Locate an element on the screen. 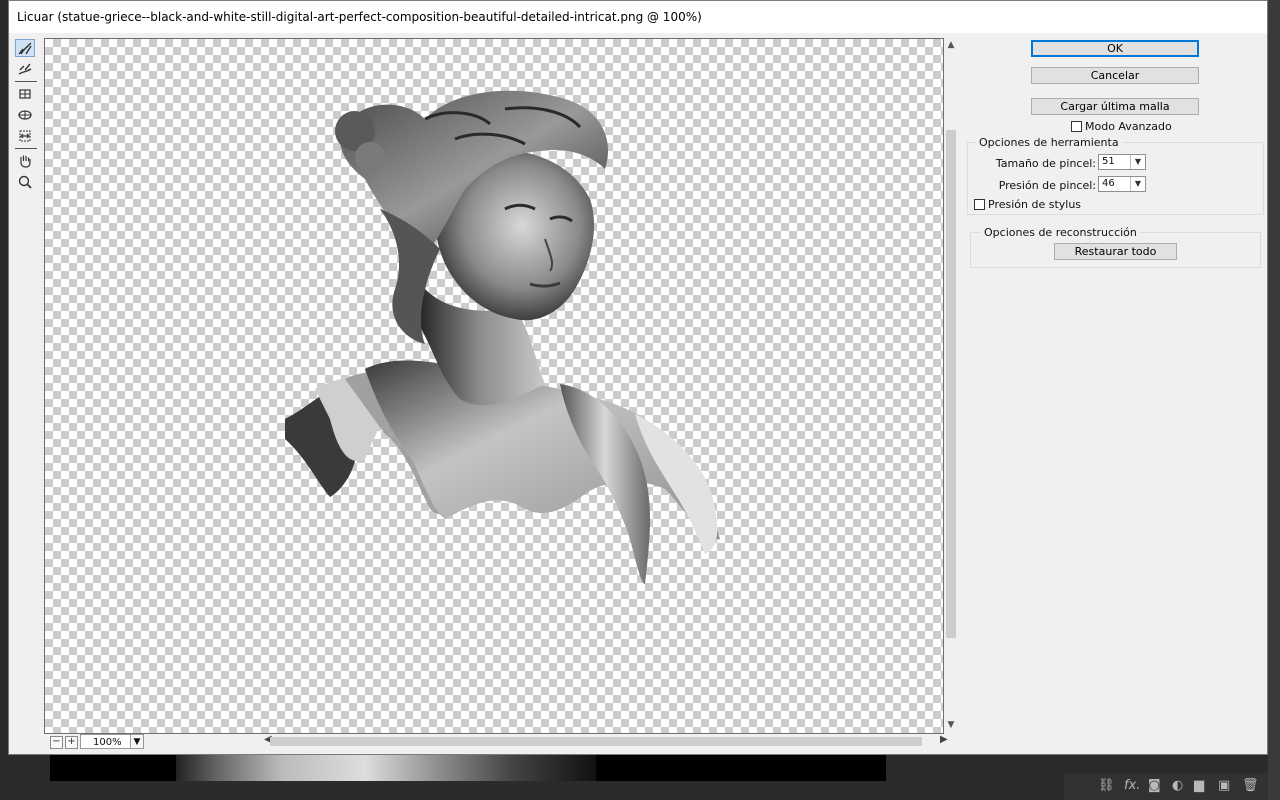  bloat-icon is located at coordinates (25, 115).